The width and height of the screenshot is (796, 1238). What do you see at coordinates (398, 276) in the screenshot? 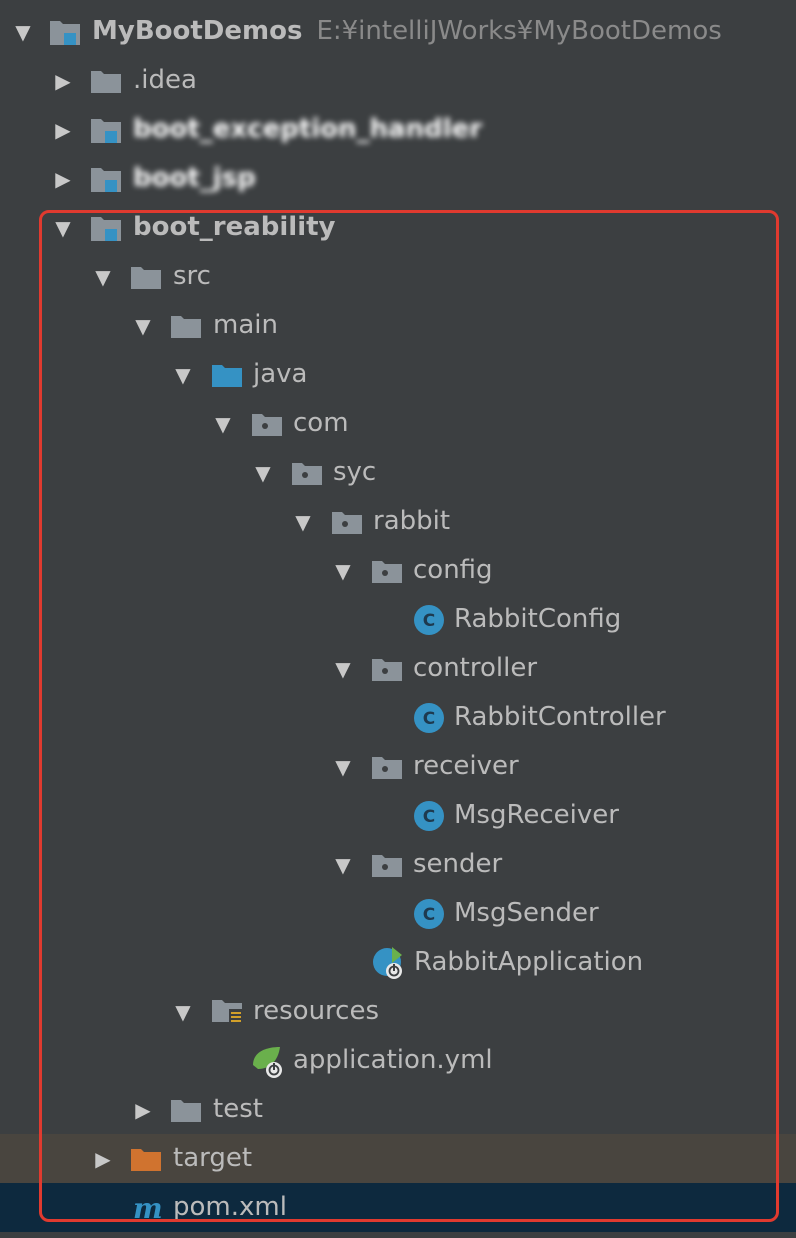
I see `tree-row-src: ▼ src` at bounding box center [398, 276].